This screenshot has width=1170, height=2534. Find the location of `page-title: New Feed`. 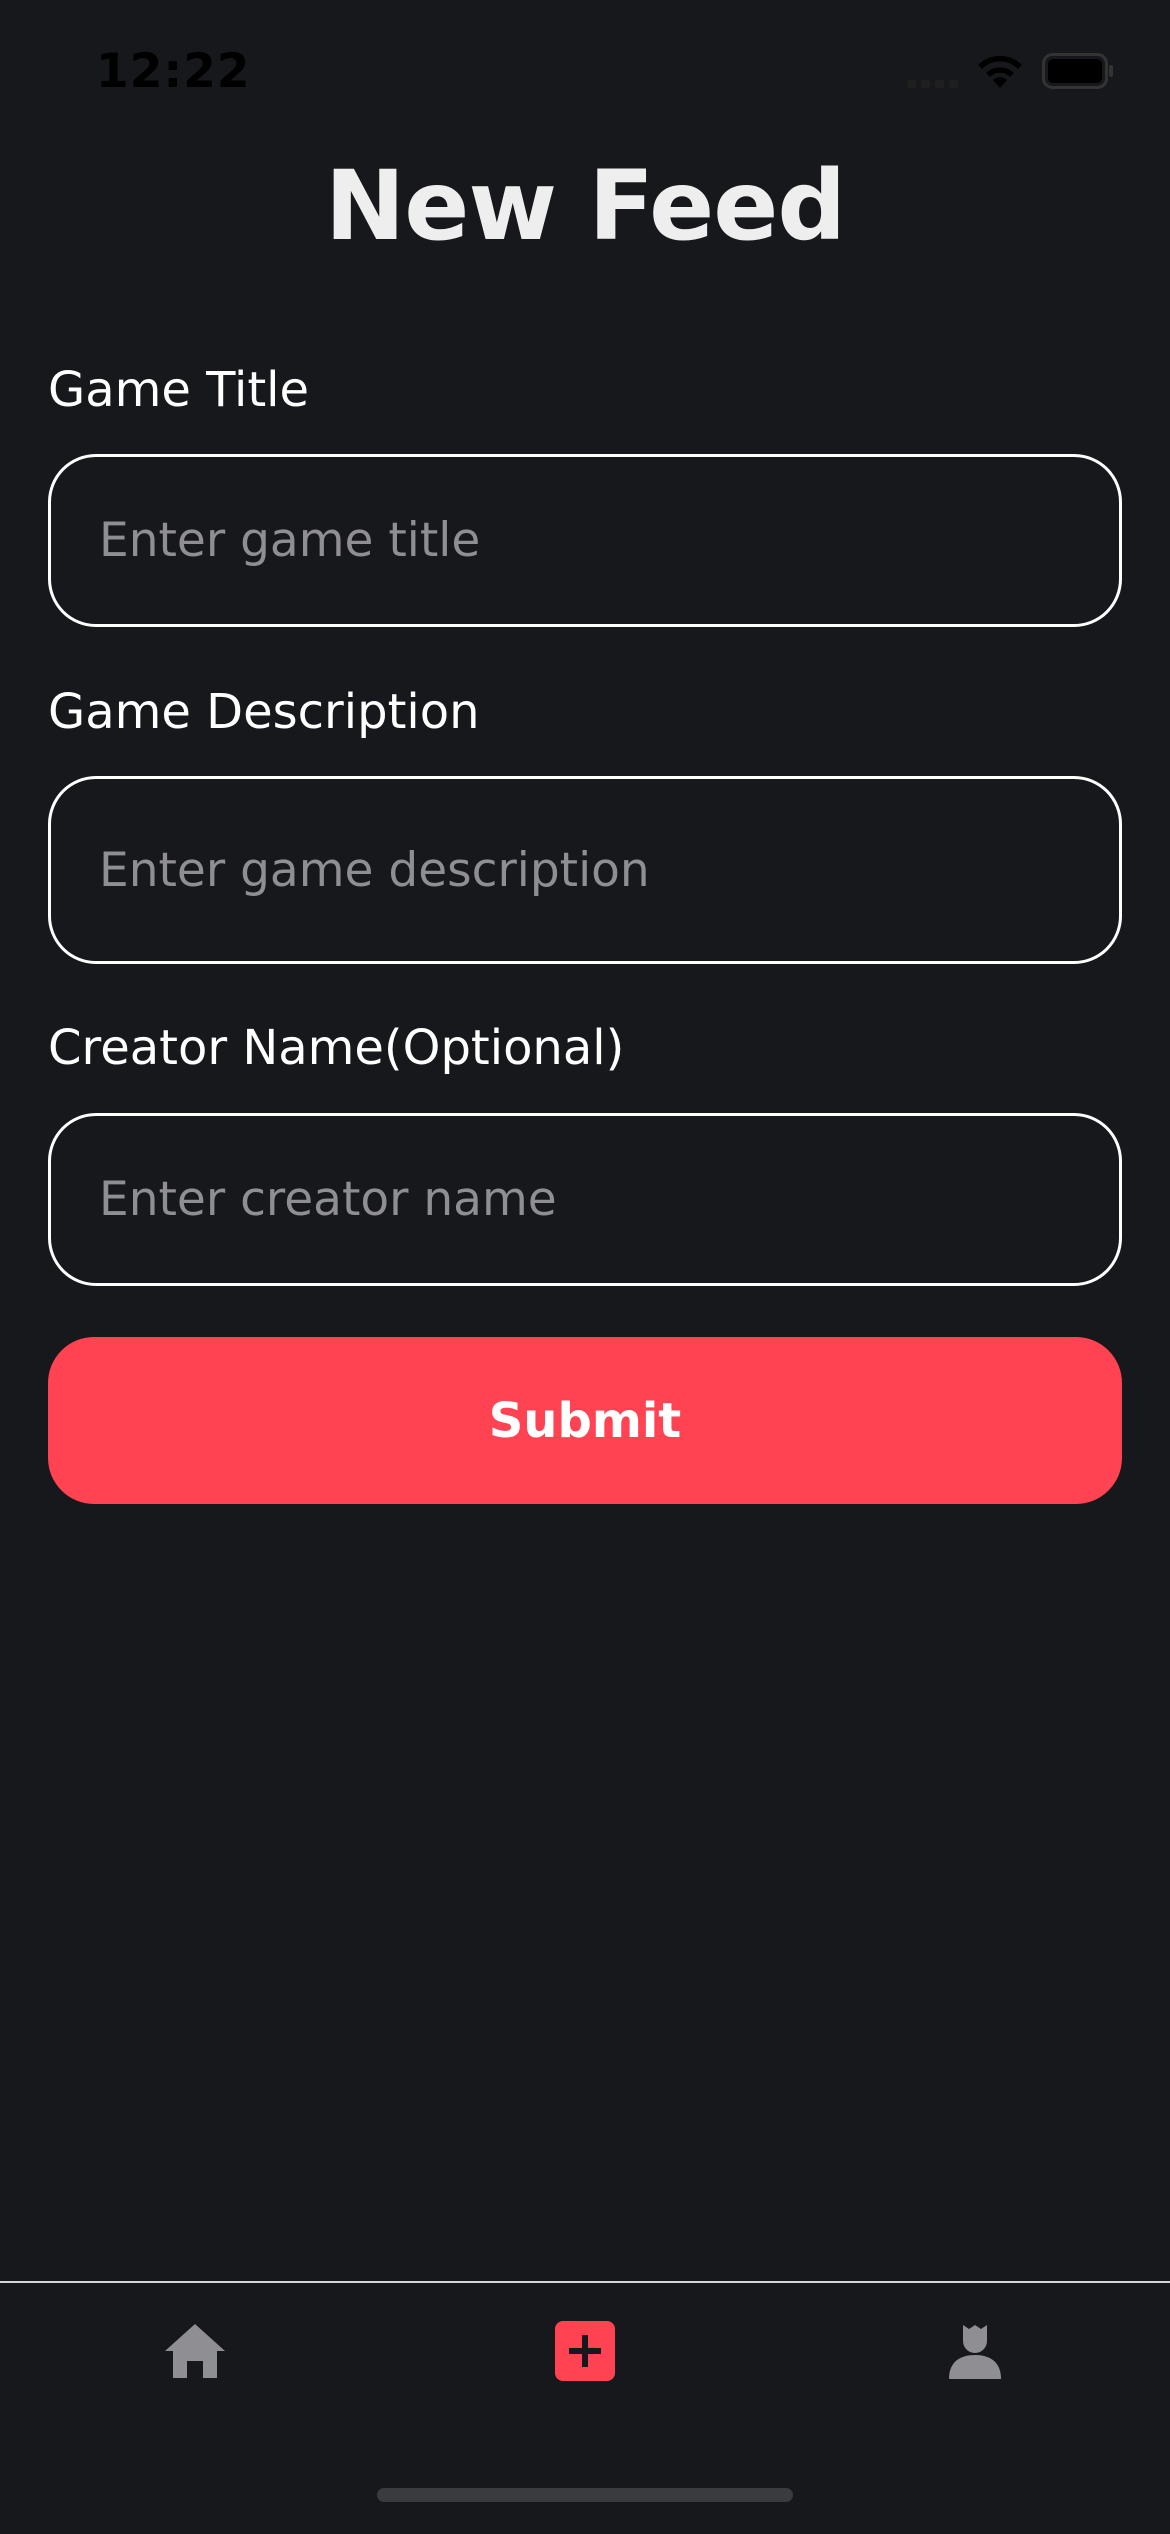

page-title: New Feed is located at coordinates (585, 206).